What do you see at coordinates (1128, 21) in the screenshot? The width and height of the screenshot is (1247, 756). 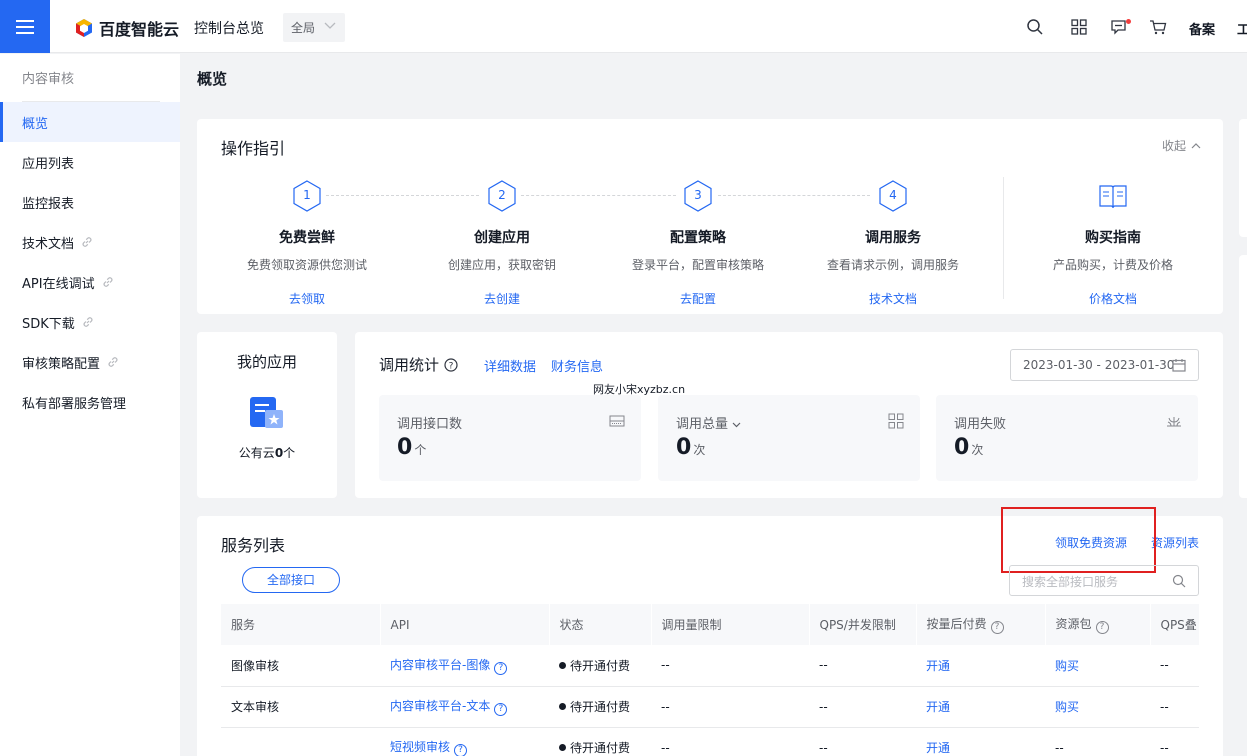 I see `message-badge-dot` at bounding box center [1128, 21].